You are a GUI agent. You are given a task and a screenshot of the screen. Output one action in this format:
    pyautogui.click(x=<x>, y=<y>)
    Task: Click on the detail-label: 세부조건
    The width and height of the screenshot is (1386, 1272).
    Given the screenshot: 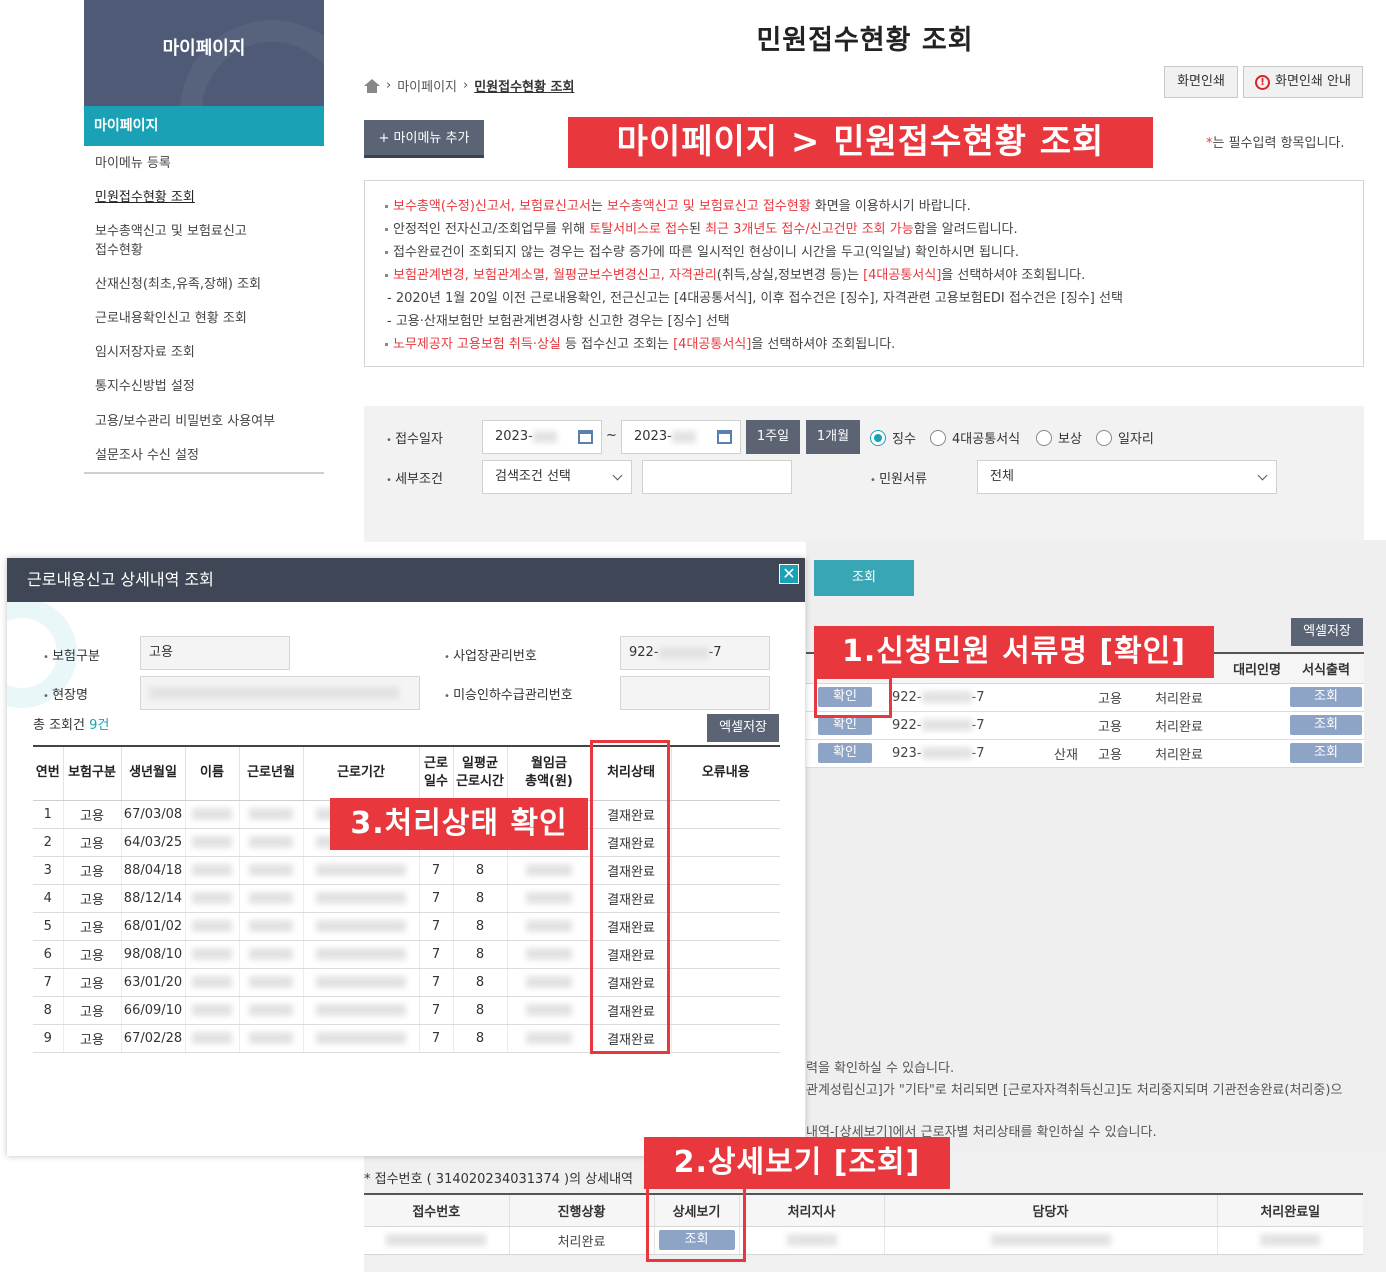 What is the action you would take?
    pyautogui.click(x=414, y=477)
    